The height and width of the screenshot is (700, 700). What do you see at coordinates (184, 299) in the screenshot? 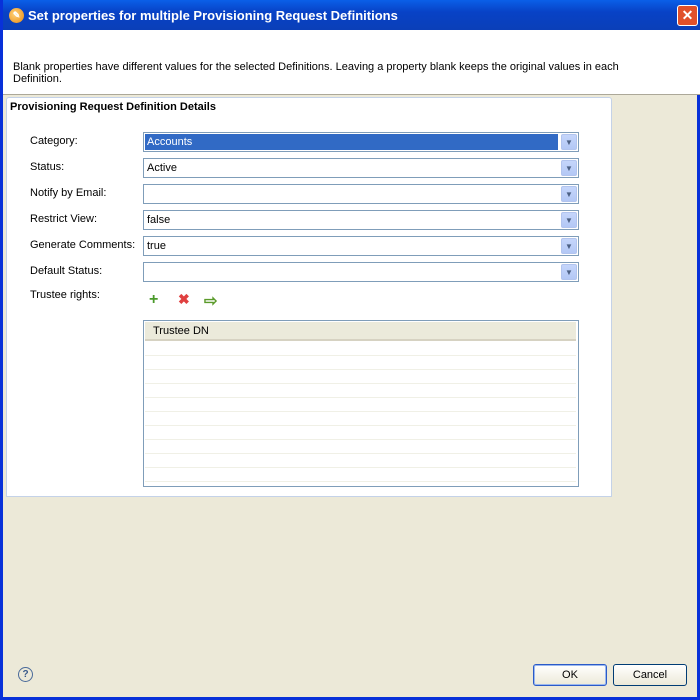
I see `remove-trustee-button: ✖` at bounding box center [184, 299].